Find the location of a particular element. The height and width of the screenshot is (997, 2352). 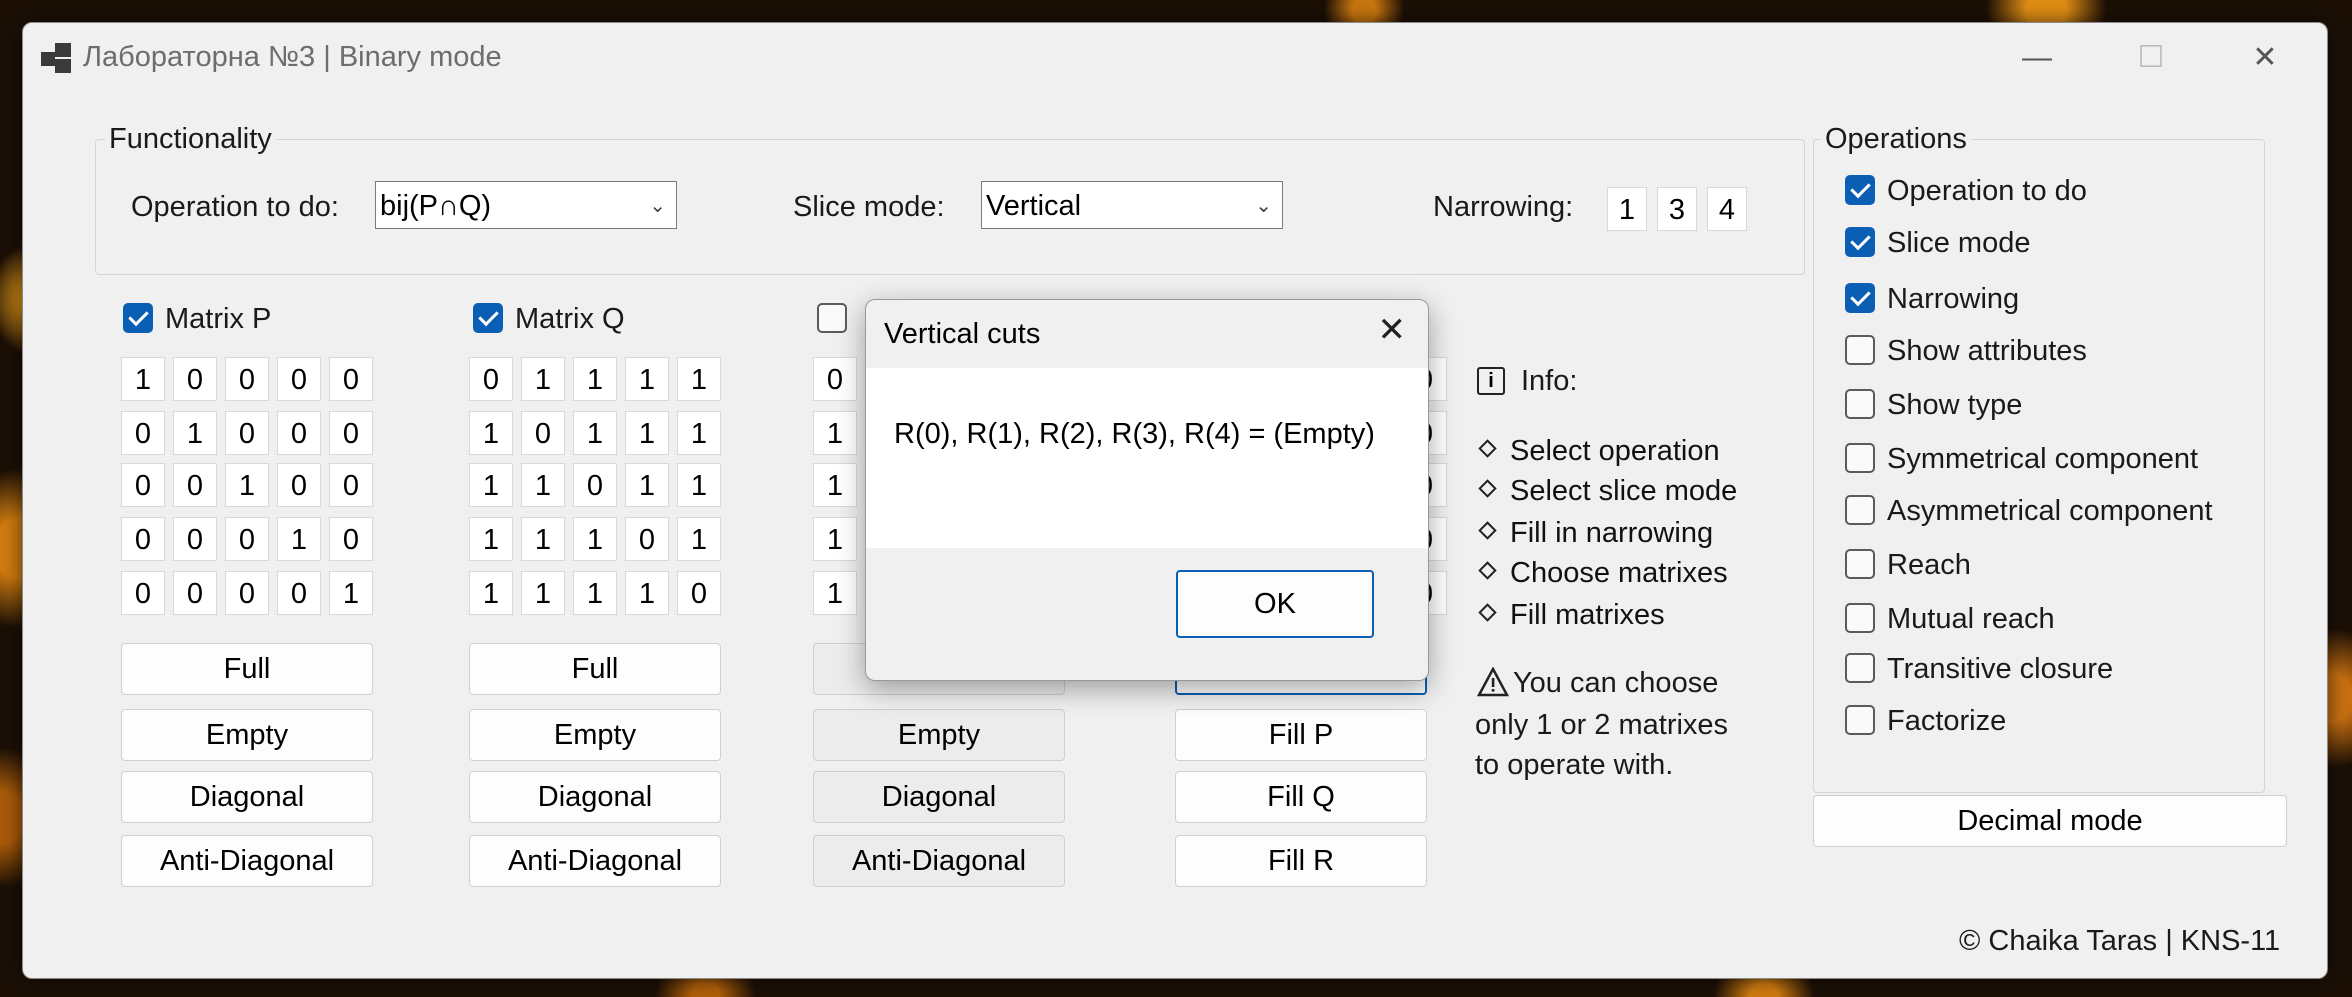

matrix-q-diagonal-button: Diagonal is located at coordinates (595, 797).